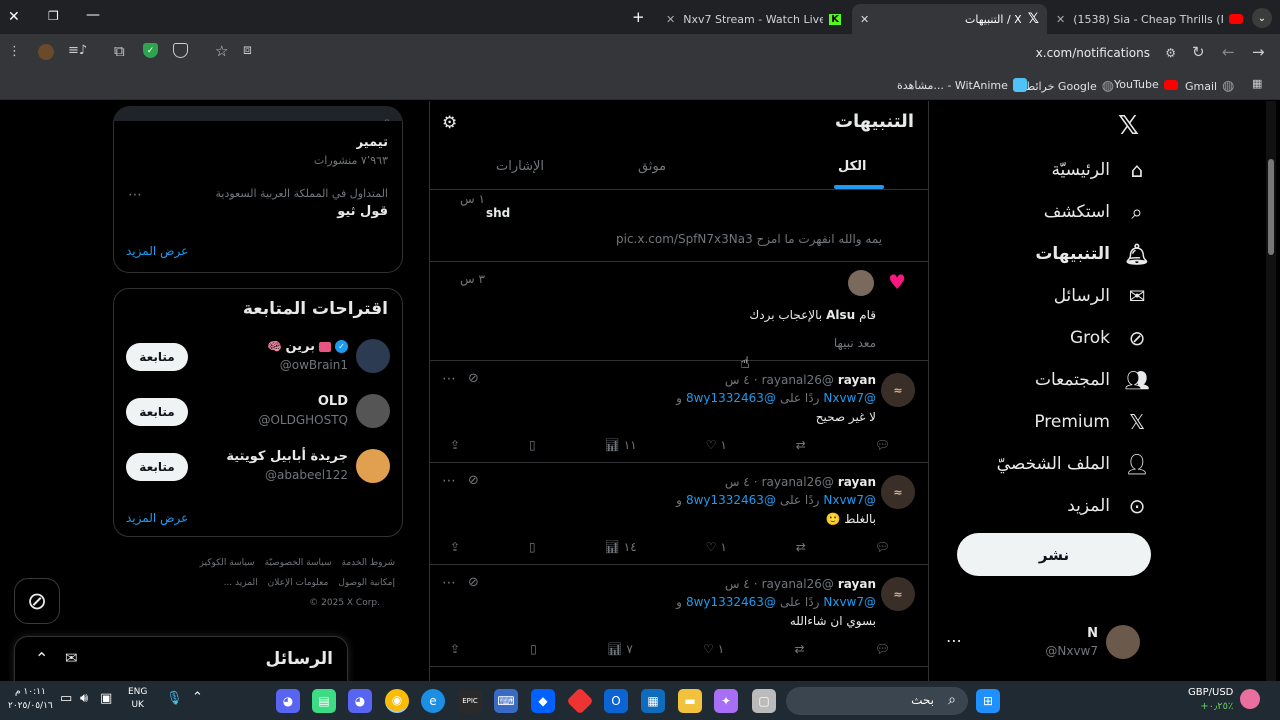 Image resolution: width=1280 pixels, height=720 pixels. Describe the element at coordinates (857, 584) in the screenshot. I see `author-name: rayan` at that location.